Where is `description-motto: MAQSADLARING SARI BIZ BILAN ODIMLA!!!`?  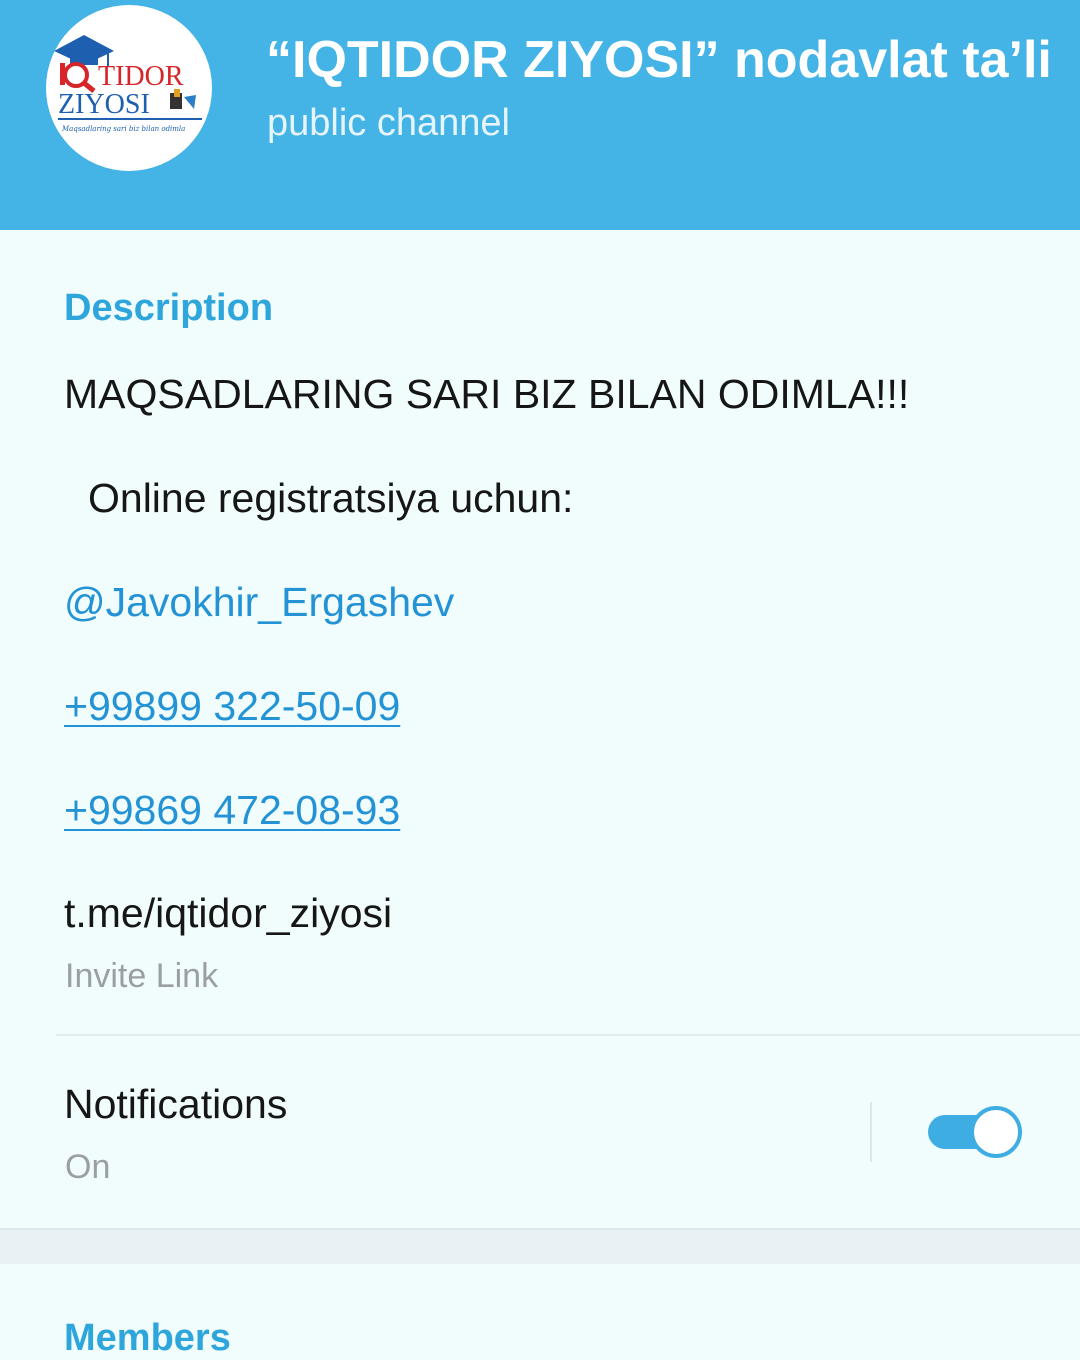
description-motto: MAQSADLARING SARI BIZ BILAN ODIMLA!!! is located at coordinates (487, 394).